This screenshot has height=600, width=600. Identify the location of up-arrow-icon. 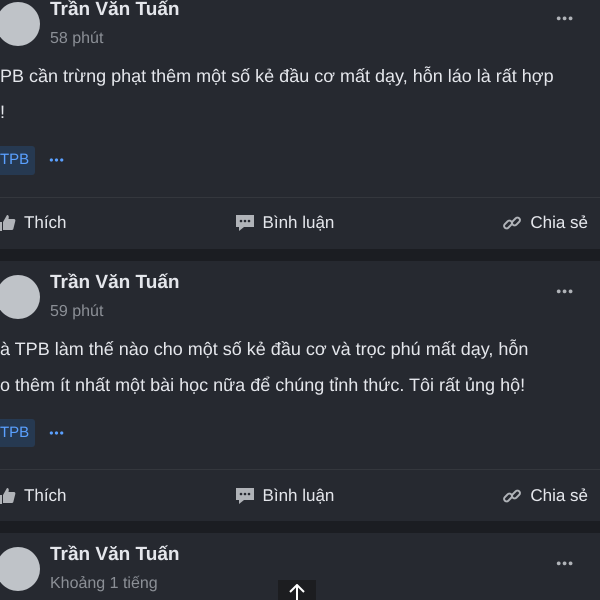
(297, 592).